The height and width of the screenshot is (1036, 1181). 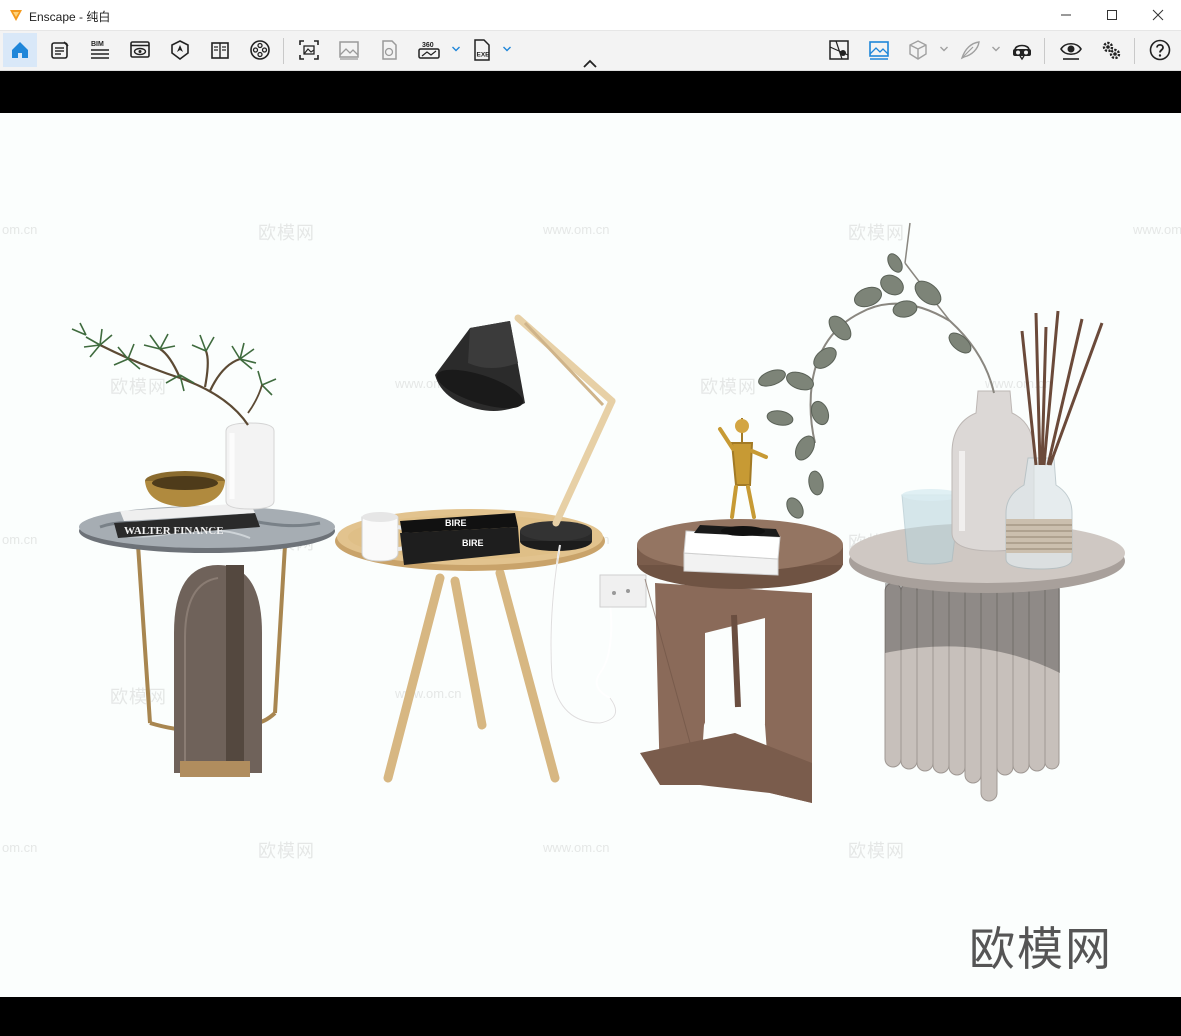 I want to click on help-button, so click(x=1160, y=50).